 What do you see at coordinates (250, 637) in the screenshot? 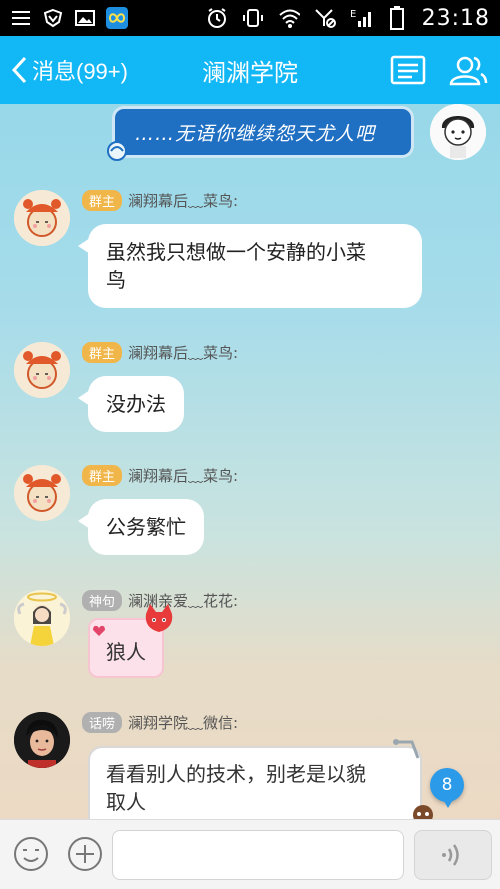
I see `message-row: 神句 澜渊亲爱﹏花花: 狼人` at bounding box center [250, 637].